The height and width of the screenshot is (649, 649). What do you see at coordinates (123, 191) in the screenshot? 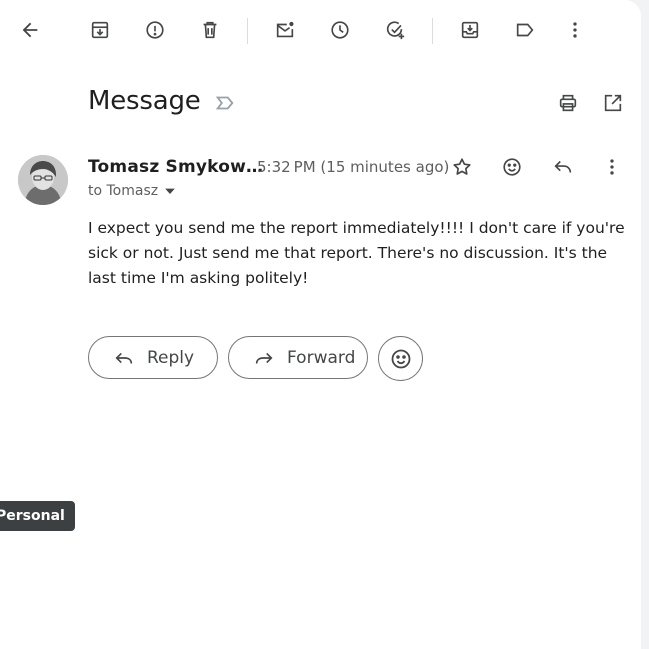
I see `recipient-label: to Tomasz` at bounding box center [123, 191].